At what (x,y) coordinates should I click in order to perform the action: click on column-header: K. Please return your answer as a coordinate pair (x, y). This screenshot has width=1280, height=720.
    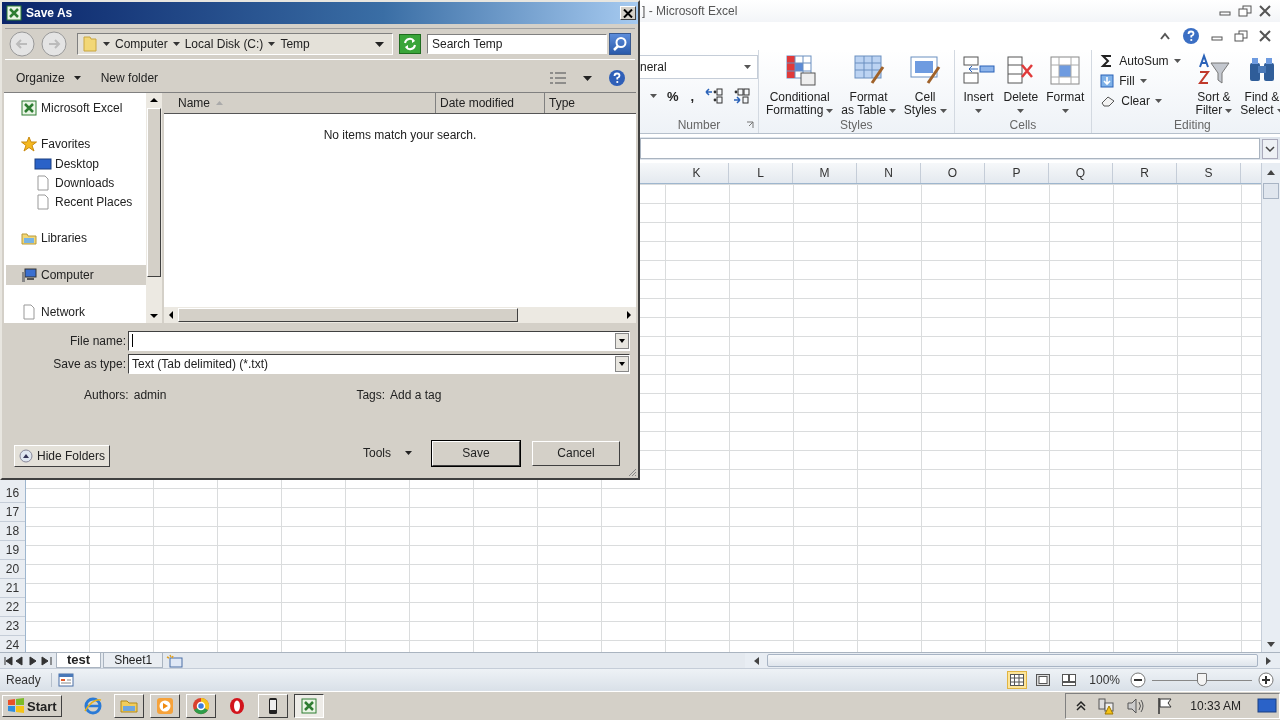
    Looking at the image, I should click on (697, 173).